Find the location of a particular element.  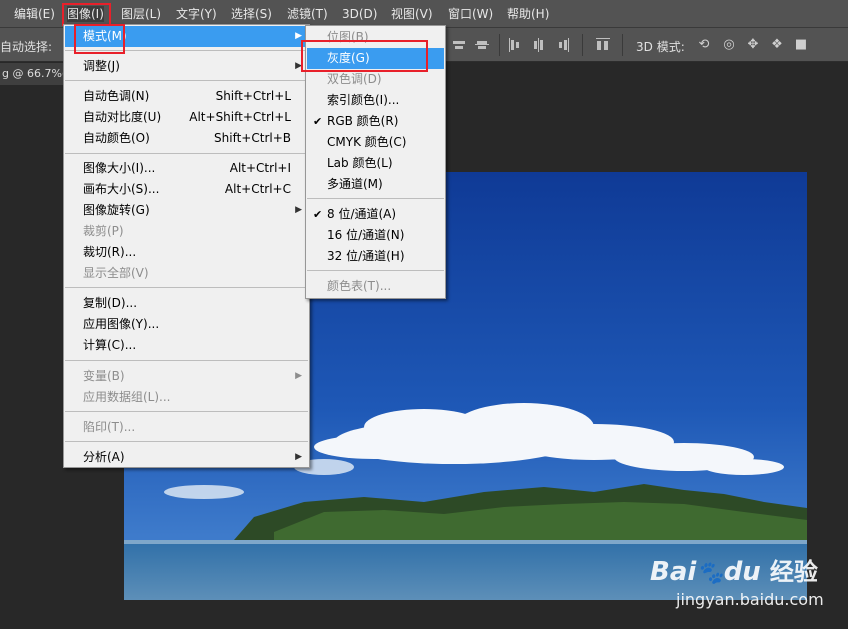

watermark-logo: Bai🐾du 经验 is located at coordinates (734, 569).